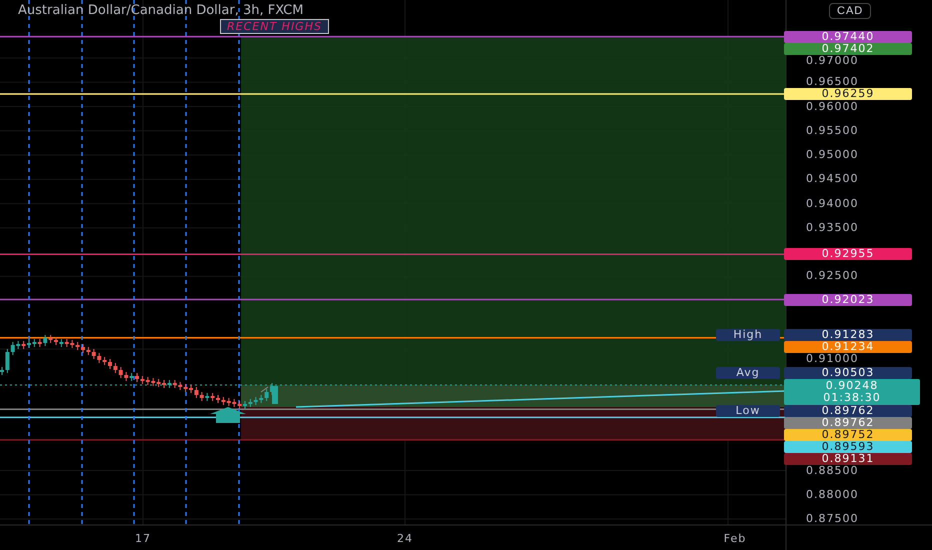  What do you see at coordinates (748, 335) in the screenshot?
I see `stat-label: High` at bounding box center [748, 335].